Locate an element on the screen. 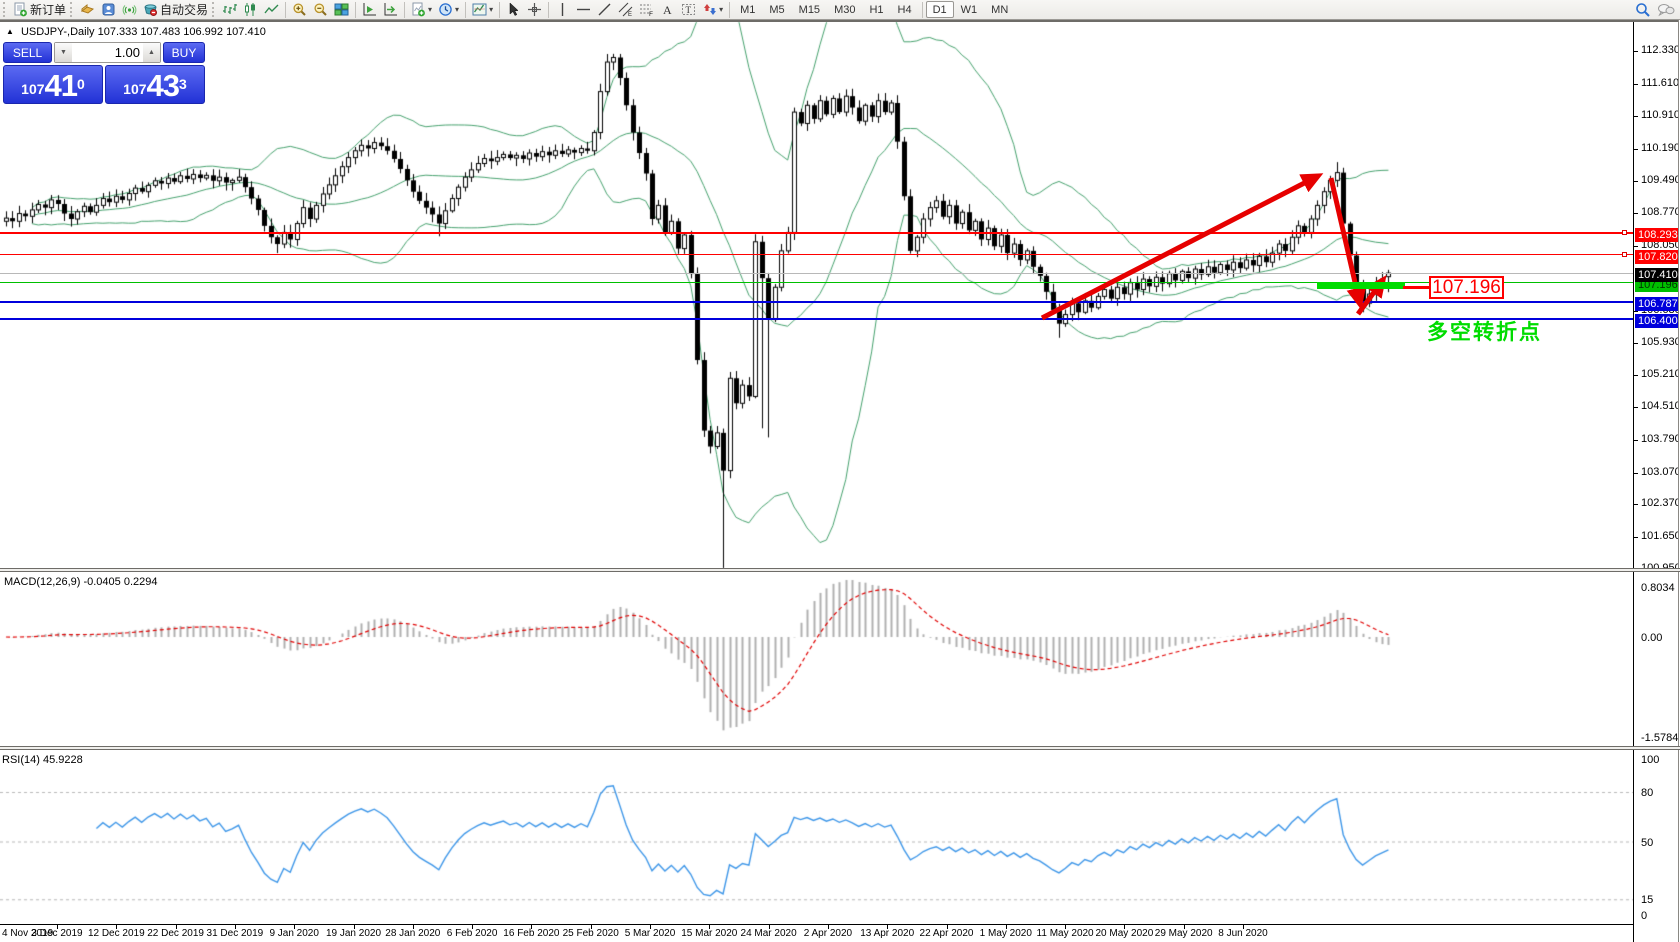  buy-price-display: 107 43 3 is located at coordinates (155, 84).